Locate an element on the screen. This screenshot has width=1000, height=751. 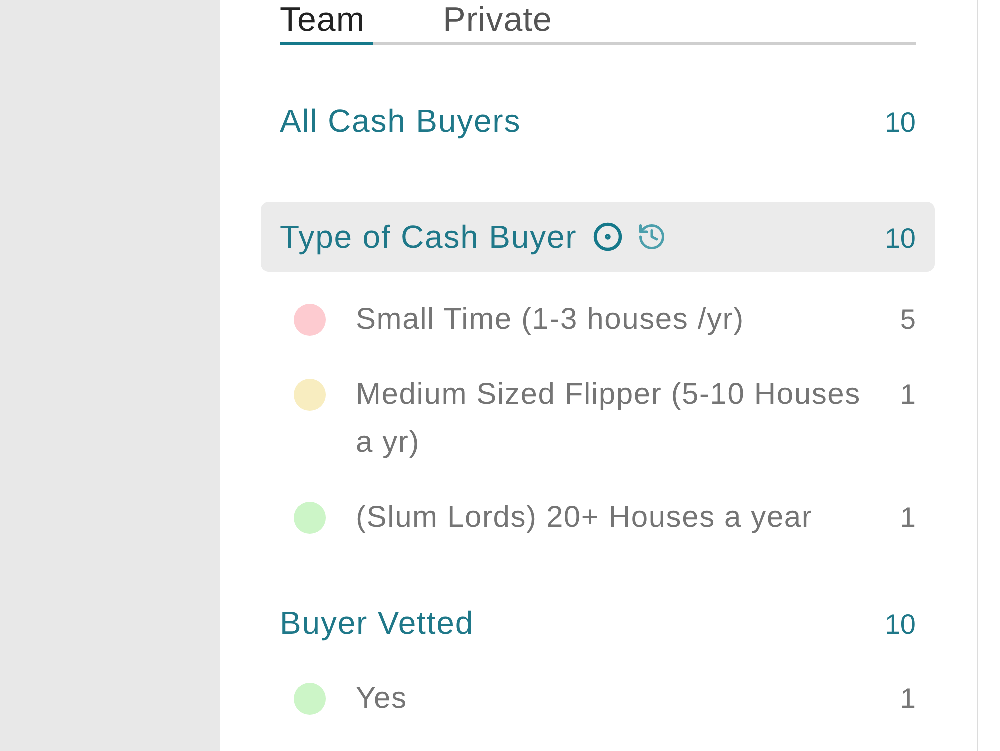
tab: Private is located at coordinates (501, 22).